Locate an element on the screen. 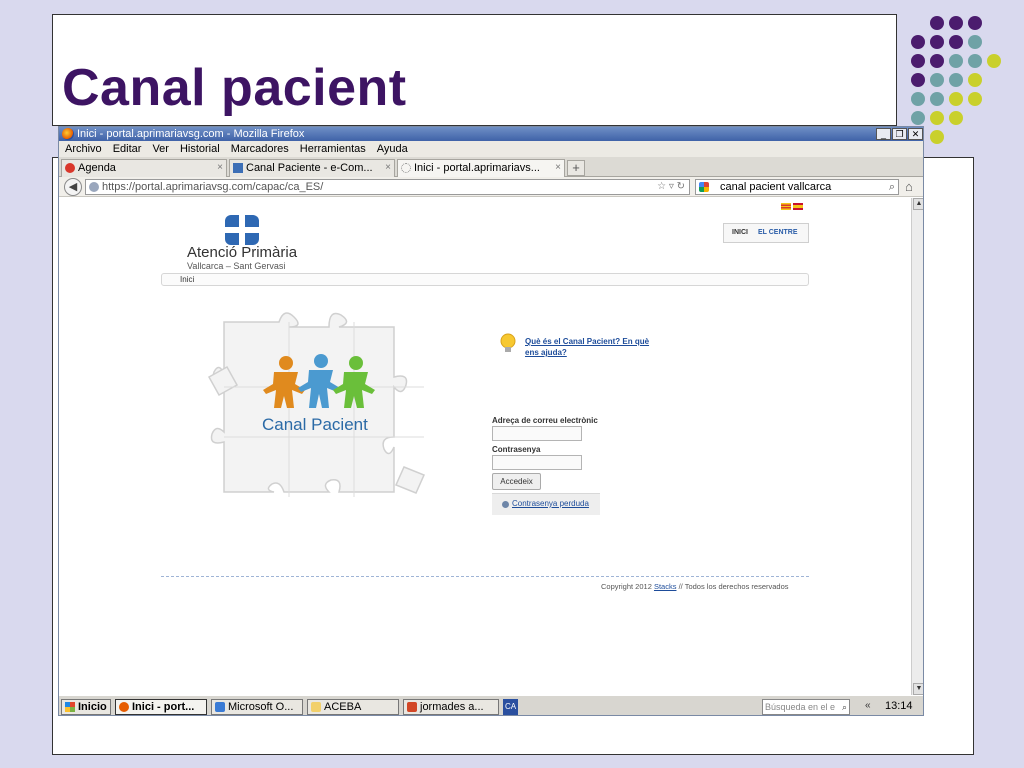 The image size is (1024, 768). logo-subtitle: Vallcarca – Sant Gervasi is located at coordinates (236, 266).